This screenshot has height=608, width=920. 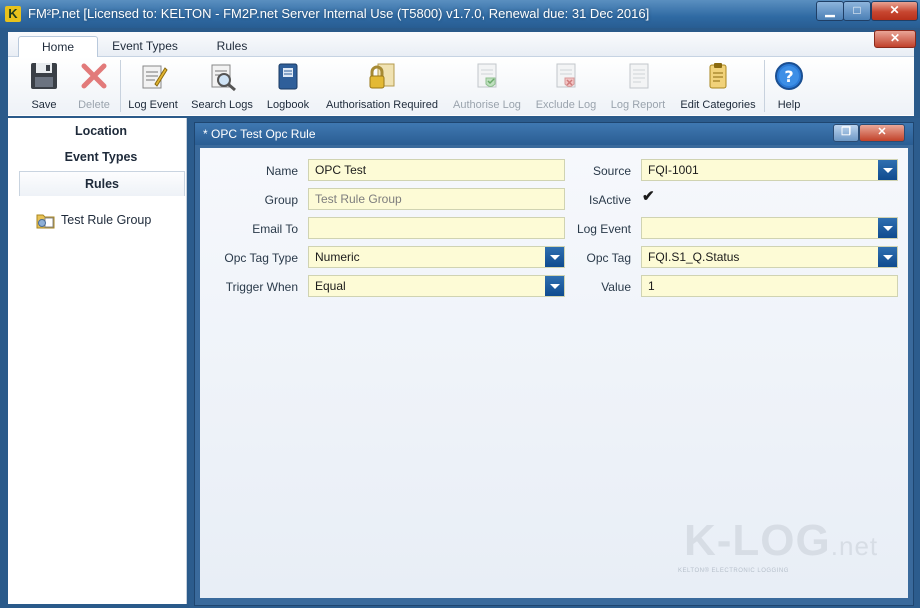 What do you see at coordinates (232, 46) in the screenshot?
I see `tab-rules: Rules` at bounding box center [232, 46].